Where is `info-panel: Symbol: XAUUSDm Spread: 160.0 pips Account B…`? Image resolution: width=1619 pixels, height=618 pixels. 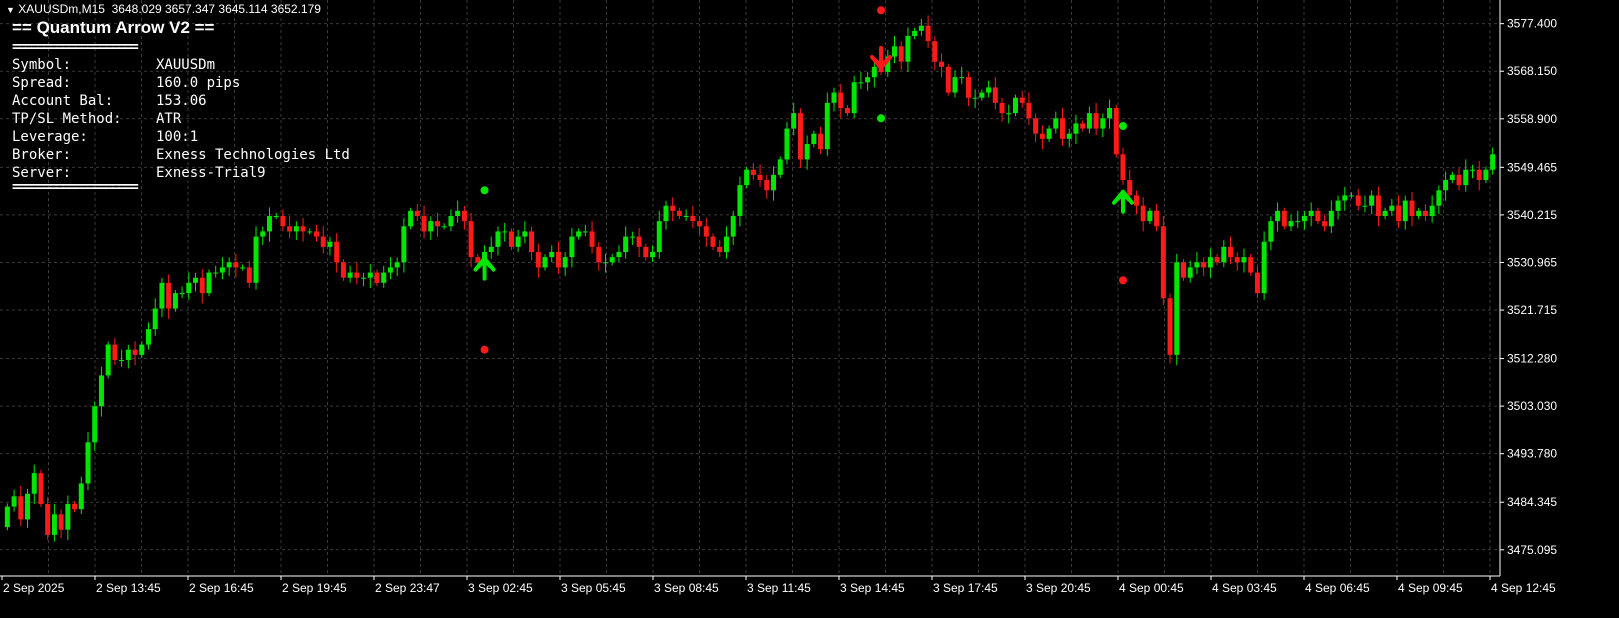
info-panel: Symbol: XAUUSDm Spread: 160.0 pips Account B… is located at coordinates (181, 119).